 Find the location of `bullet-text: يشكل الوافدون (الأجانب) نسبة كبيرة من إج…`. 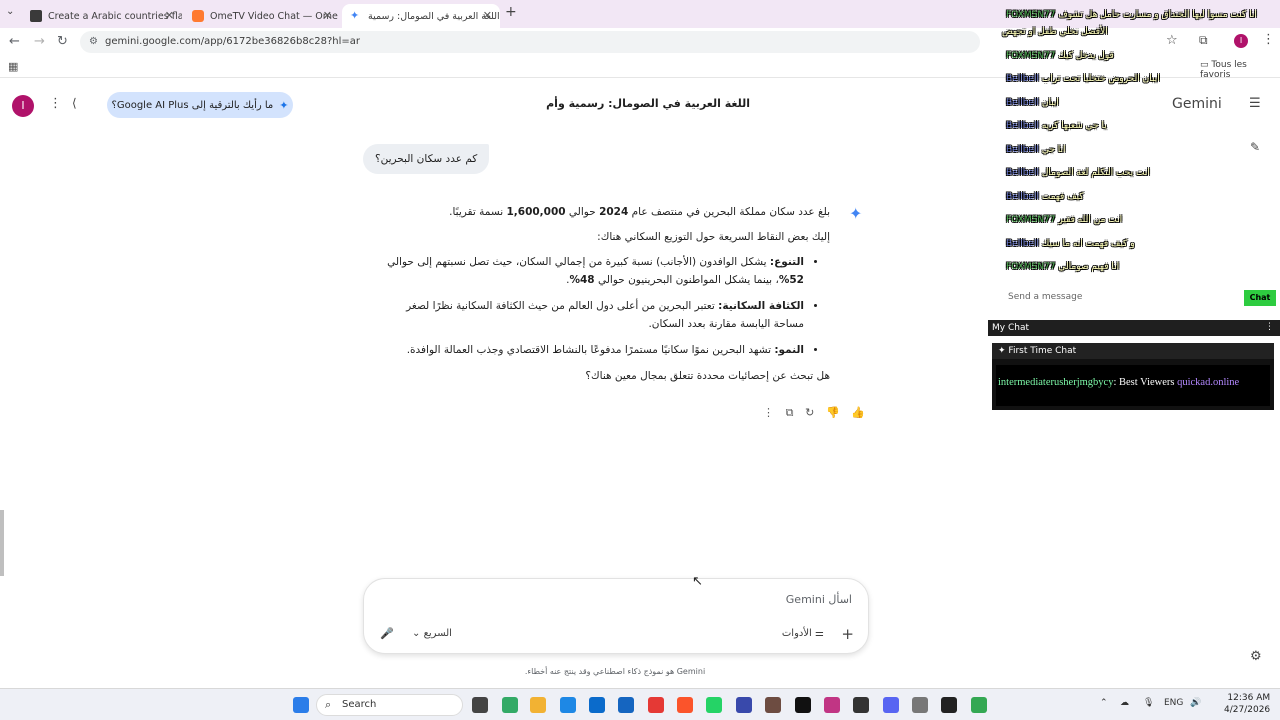

bullet-text: يشكل الوافدون (الأجانب) نسبة كبيرة من إج… is located at coordinates (578, 262).